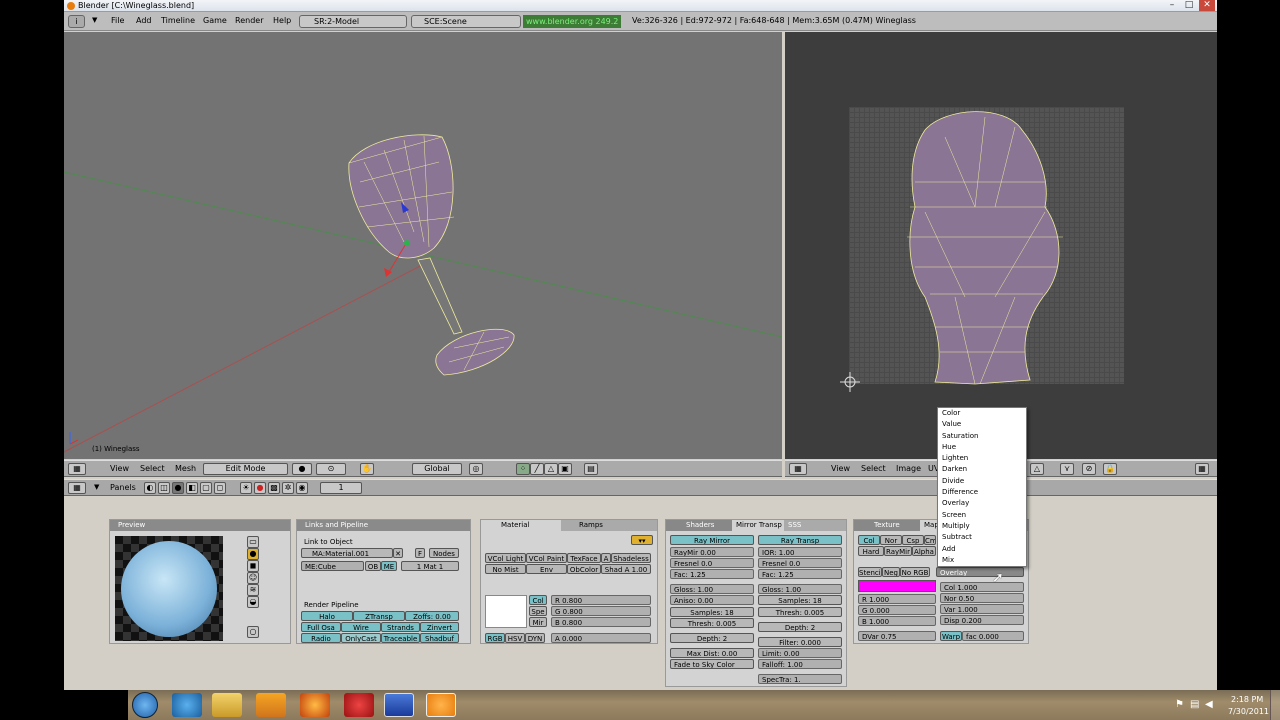  I want to click on manipulator-toggle: ✋, so click(367, 469).